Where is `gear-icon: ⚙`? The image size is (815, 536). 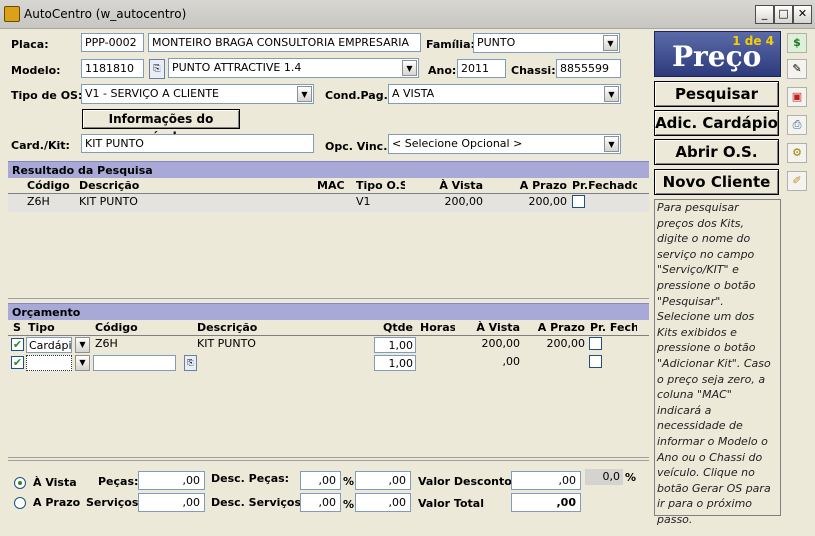 gear-icon: ⚙ is located at coordinates (797, 153).